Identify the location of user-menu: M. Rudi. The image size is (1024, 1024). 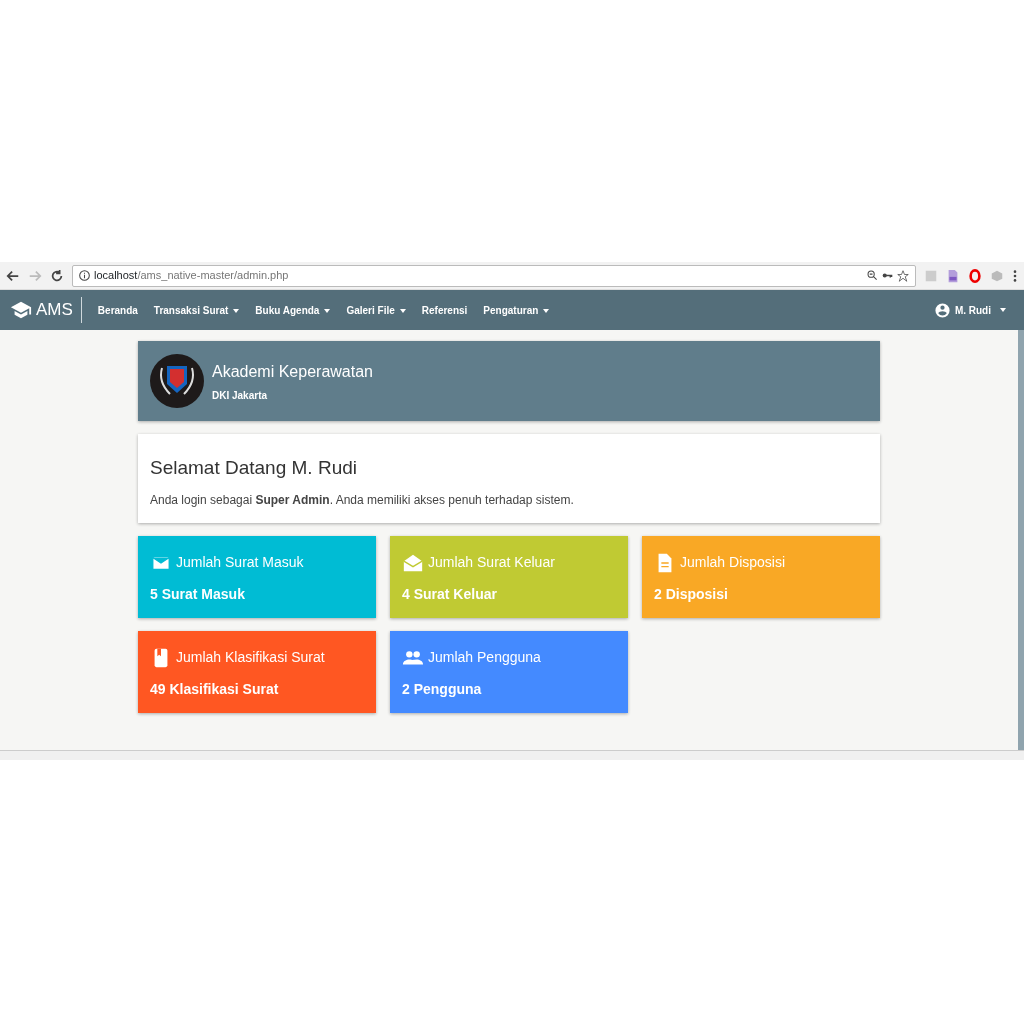
(969, 310).